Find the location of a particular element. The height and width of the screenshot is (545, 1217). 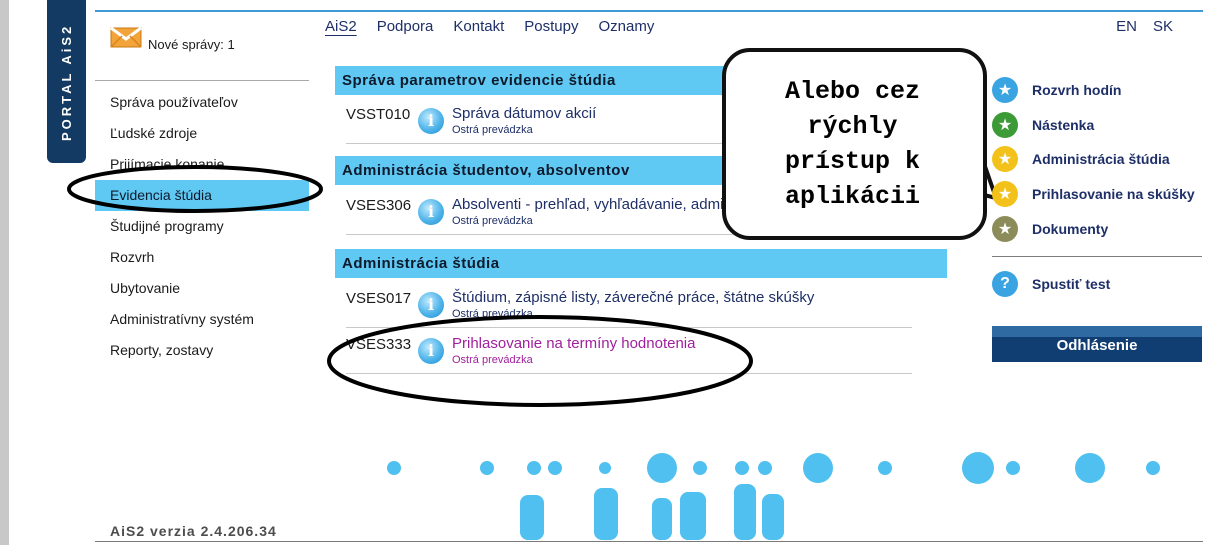

quick-label: Administrácia štúdia is located at coordinates (1101, 159).